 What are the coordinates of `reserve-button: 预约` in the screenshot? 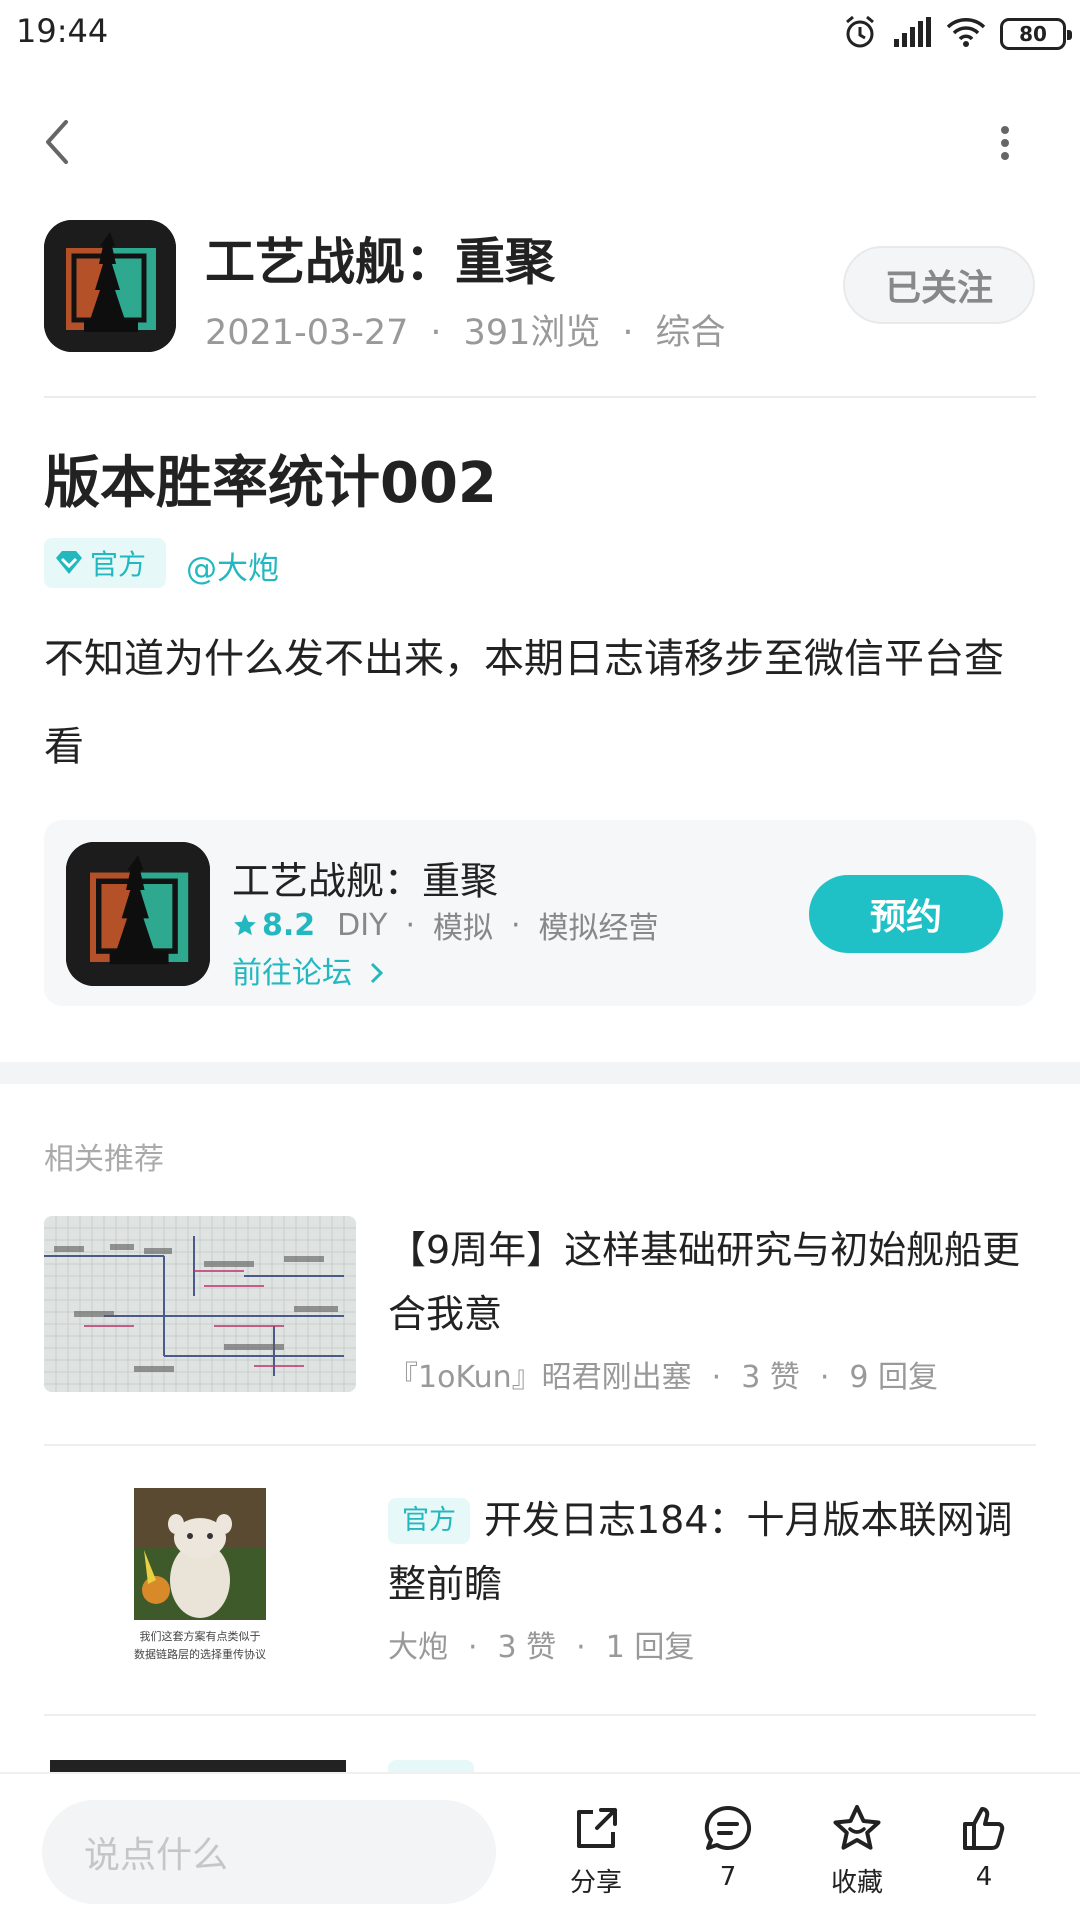 It's located at (906, 914).